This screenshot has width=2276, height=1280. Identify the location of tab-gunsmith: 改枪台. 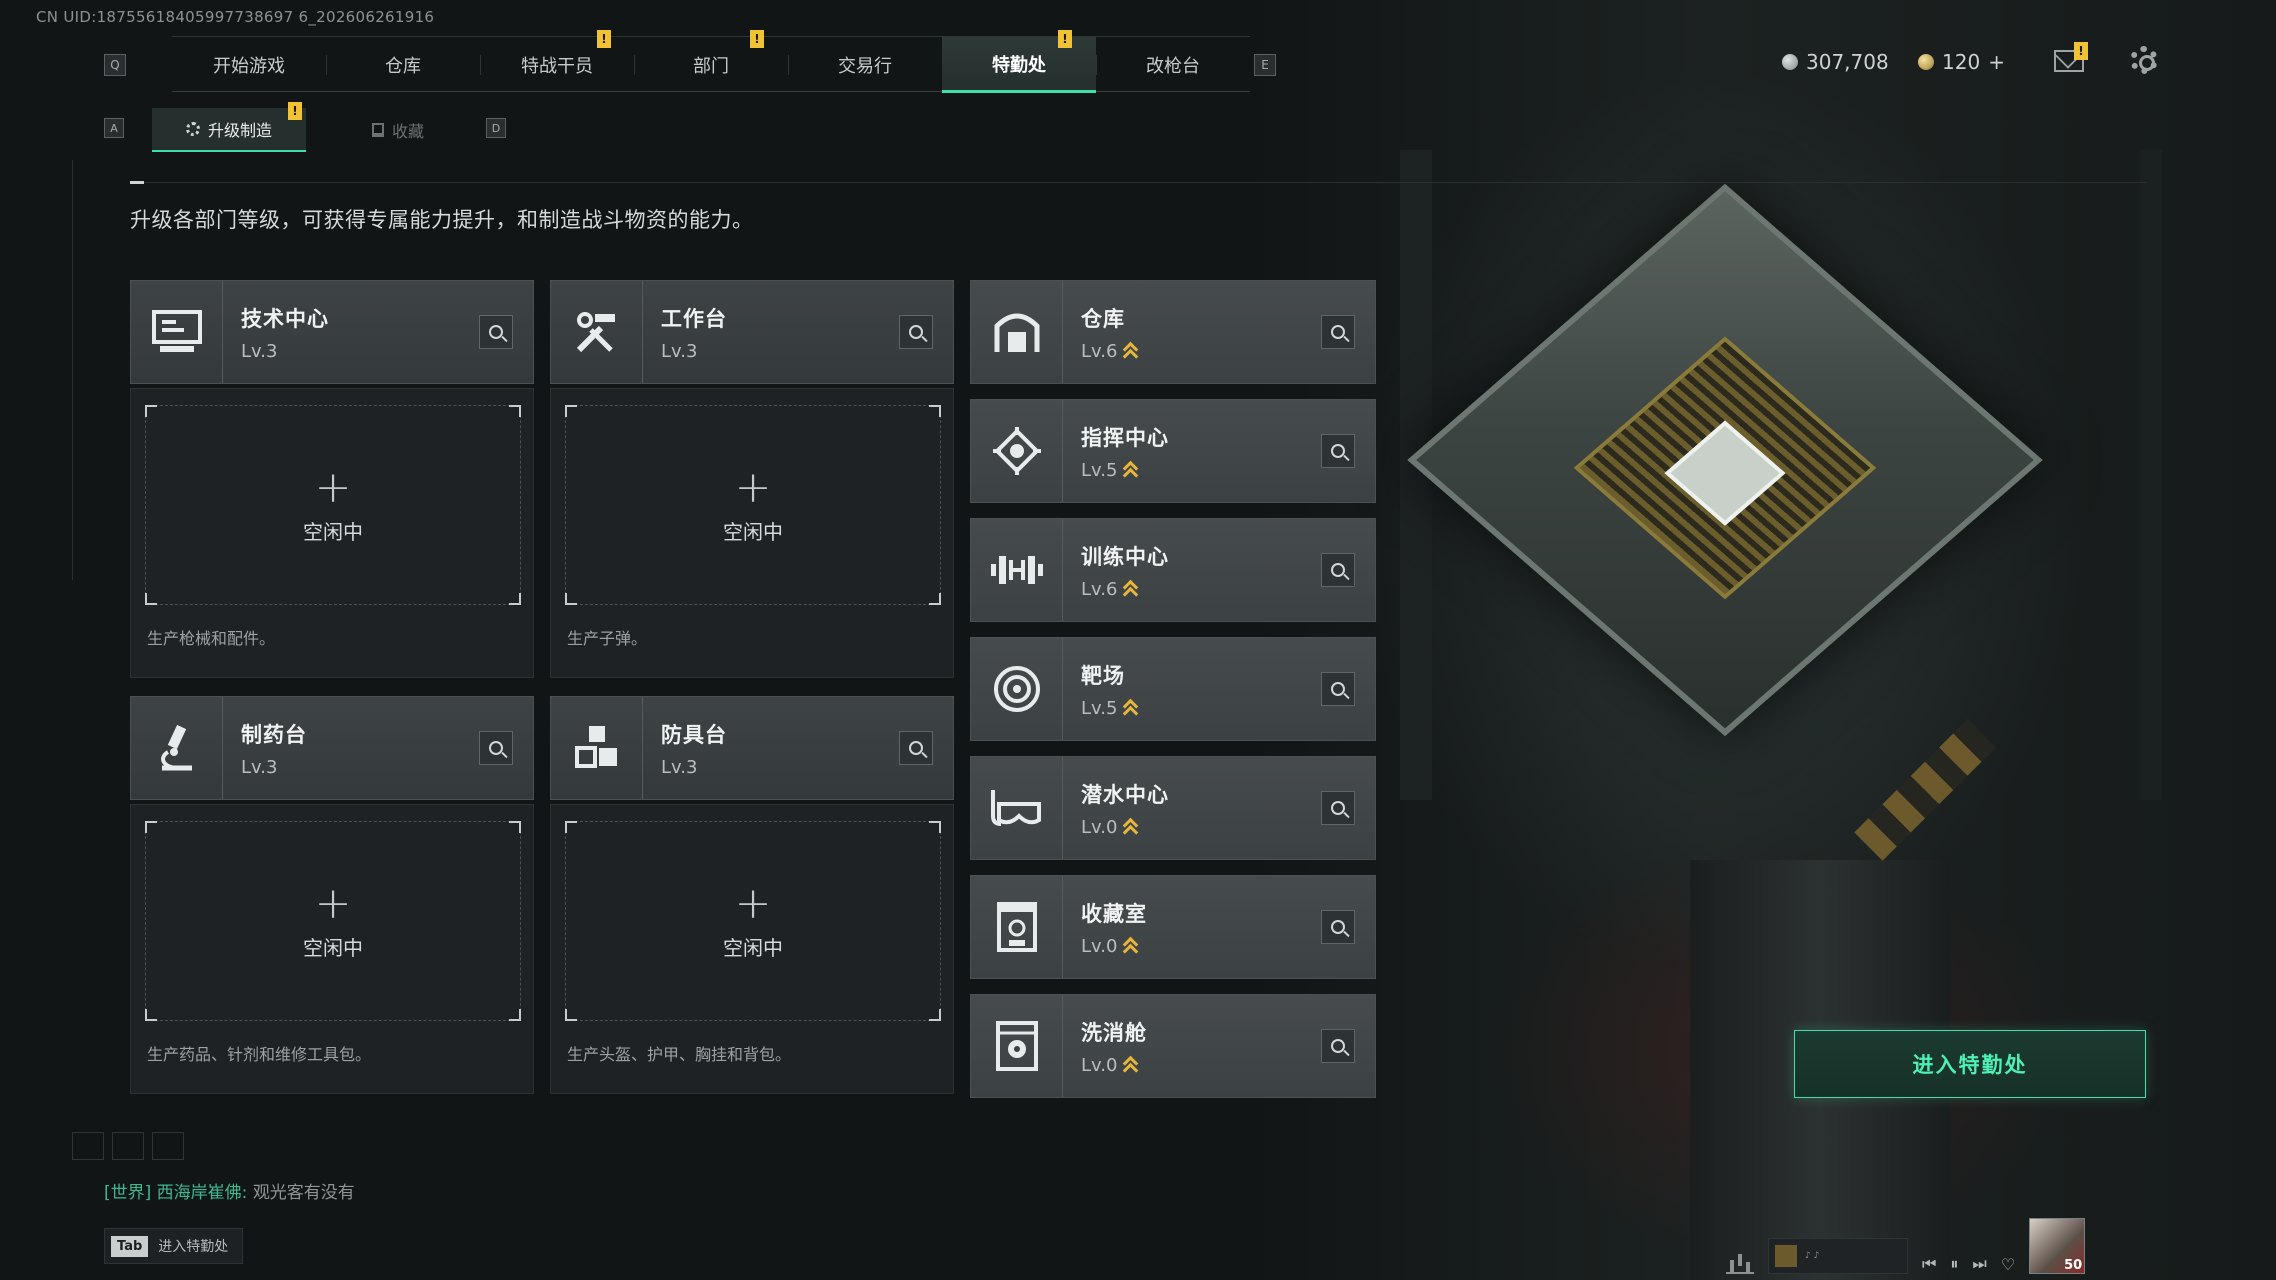
(1173, 65).